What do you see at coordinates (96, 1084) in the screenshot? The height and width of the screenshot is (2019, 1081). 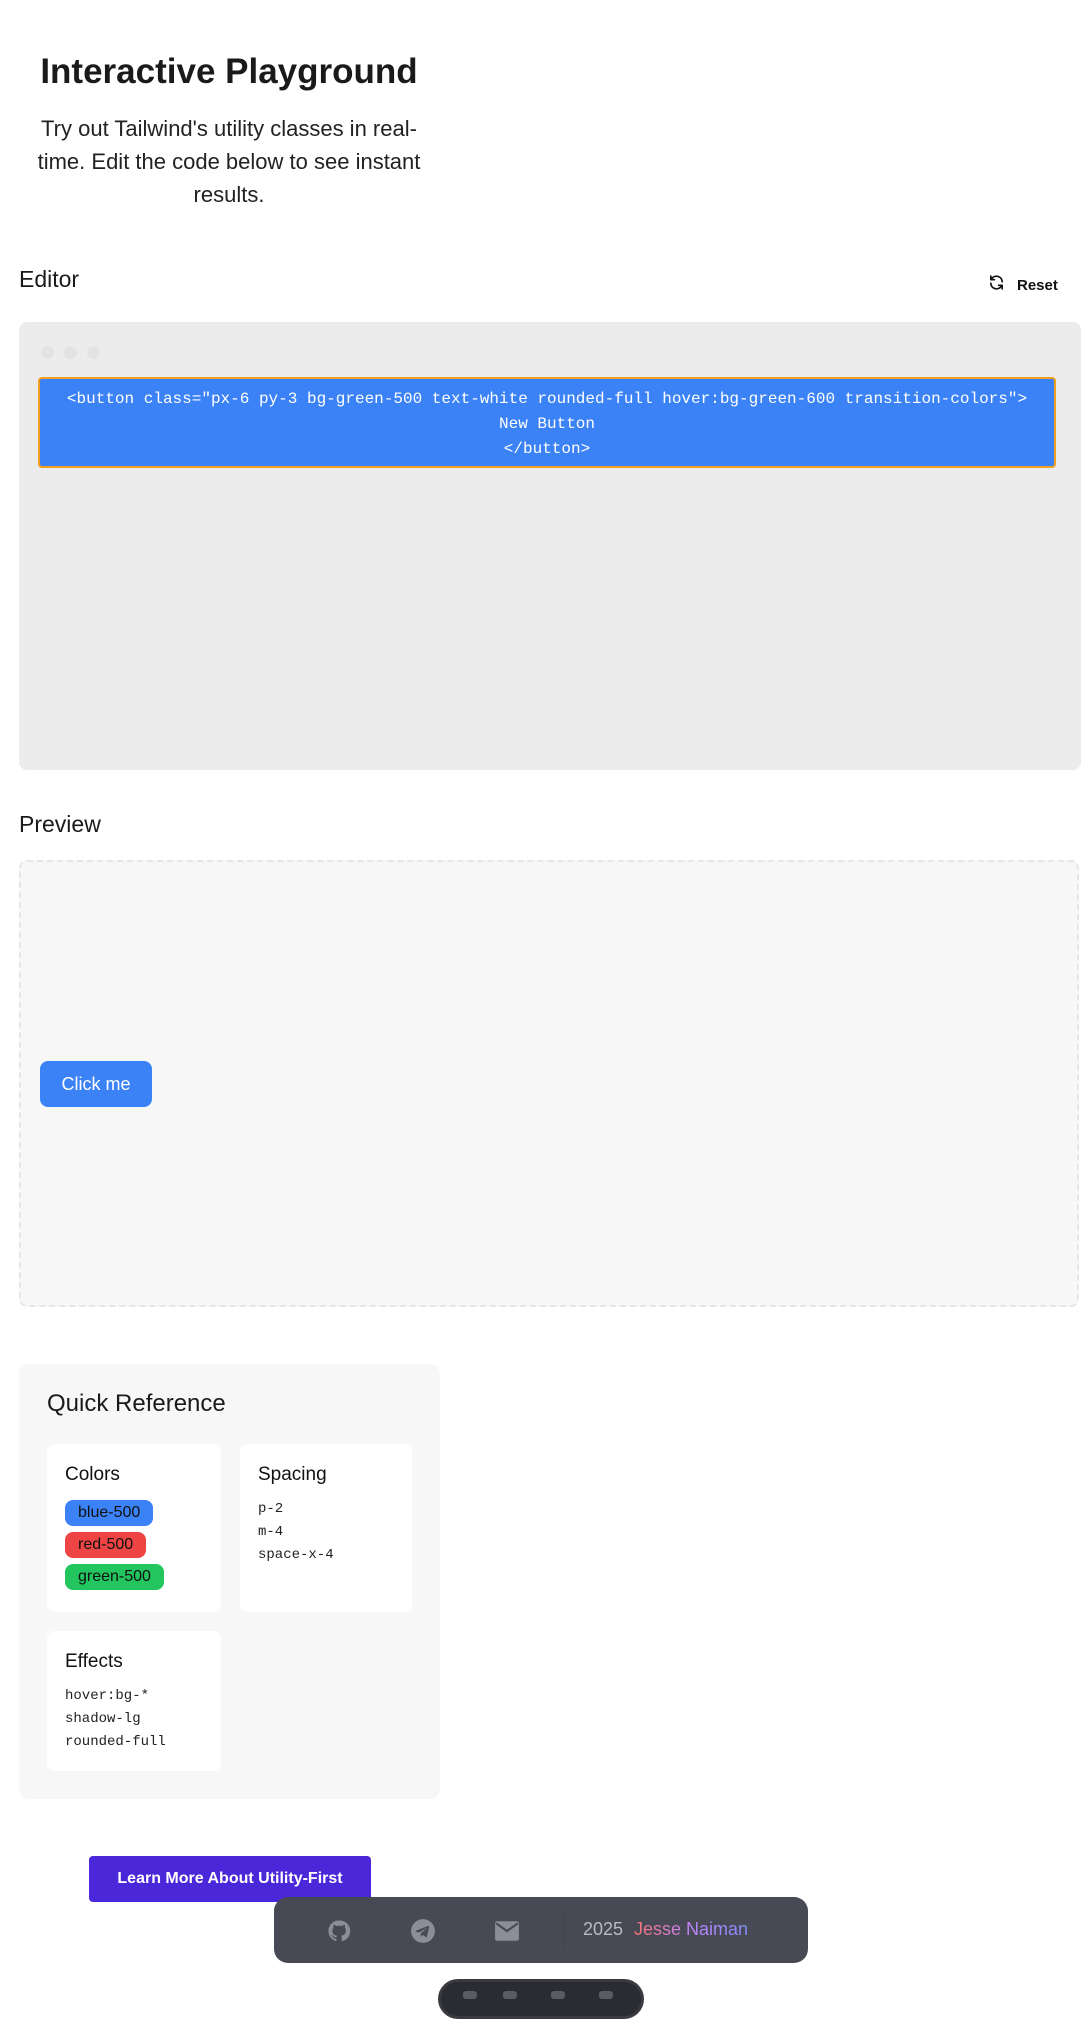 I see `preview-click-button: Click me` at bounding box center [96, 1084].